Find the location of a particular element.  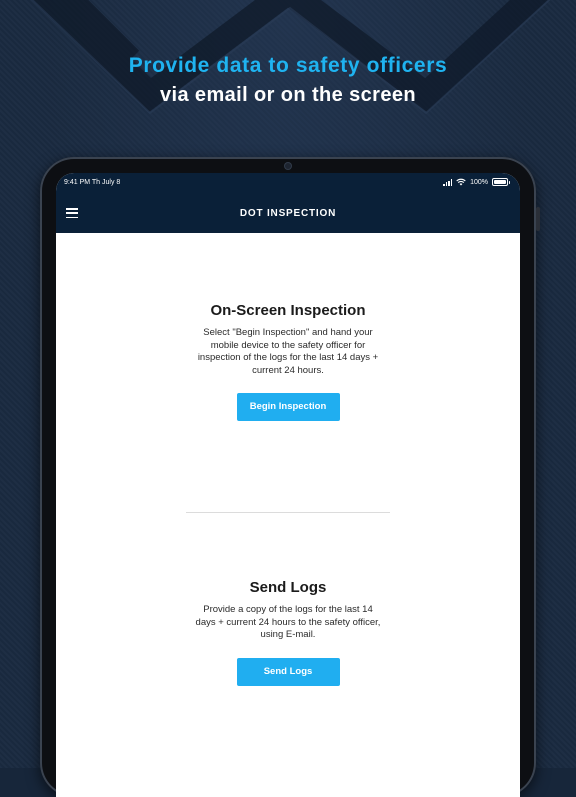

page-title: DOT INSPECTION is located at coordinates (288, 213).